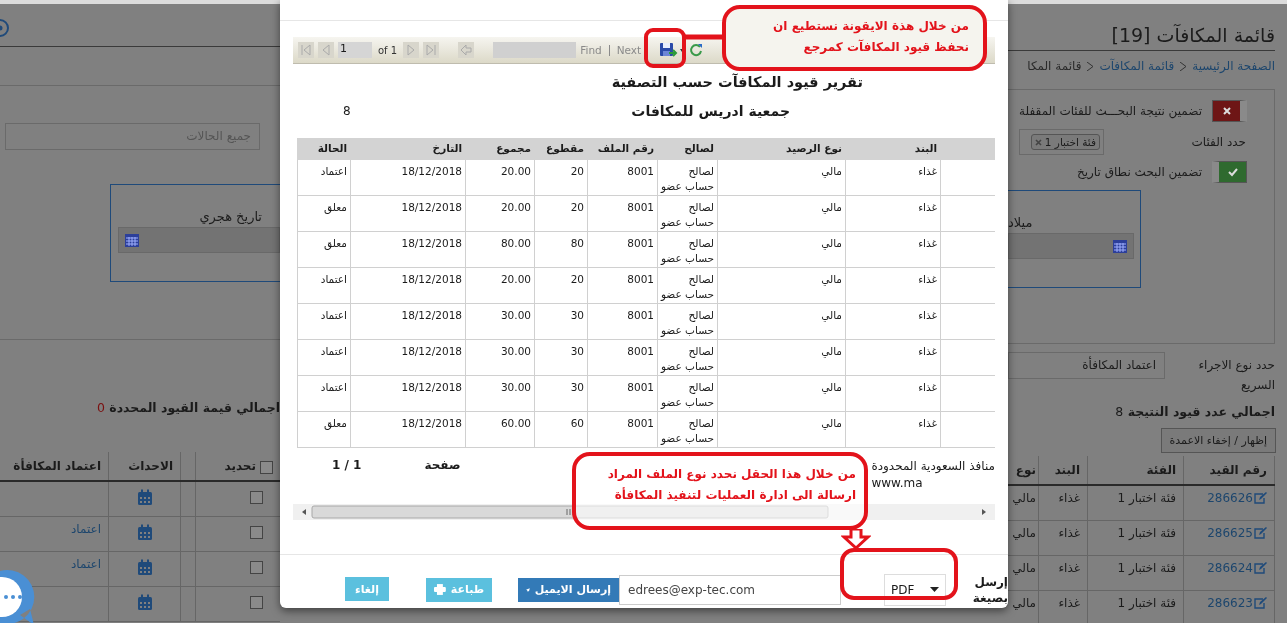  Describe the element at coordinates (1086, 365) in the screenshot. I see `quick-action-select: اعتماد المكافأة` at that location.